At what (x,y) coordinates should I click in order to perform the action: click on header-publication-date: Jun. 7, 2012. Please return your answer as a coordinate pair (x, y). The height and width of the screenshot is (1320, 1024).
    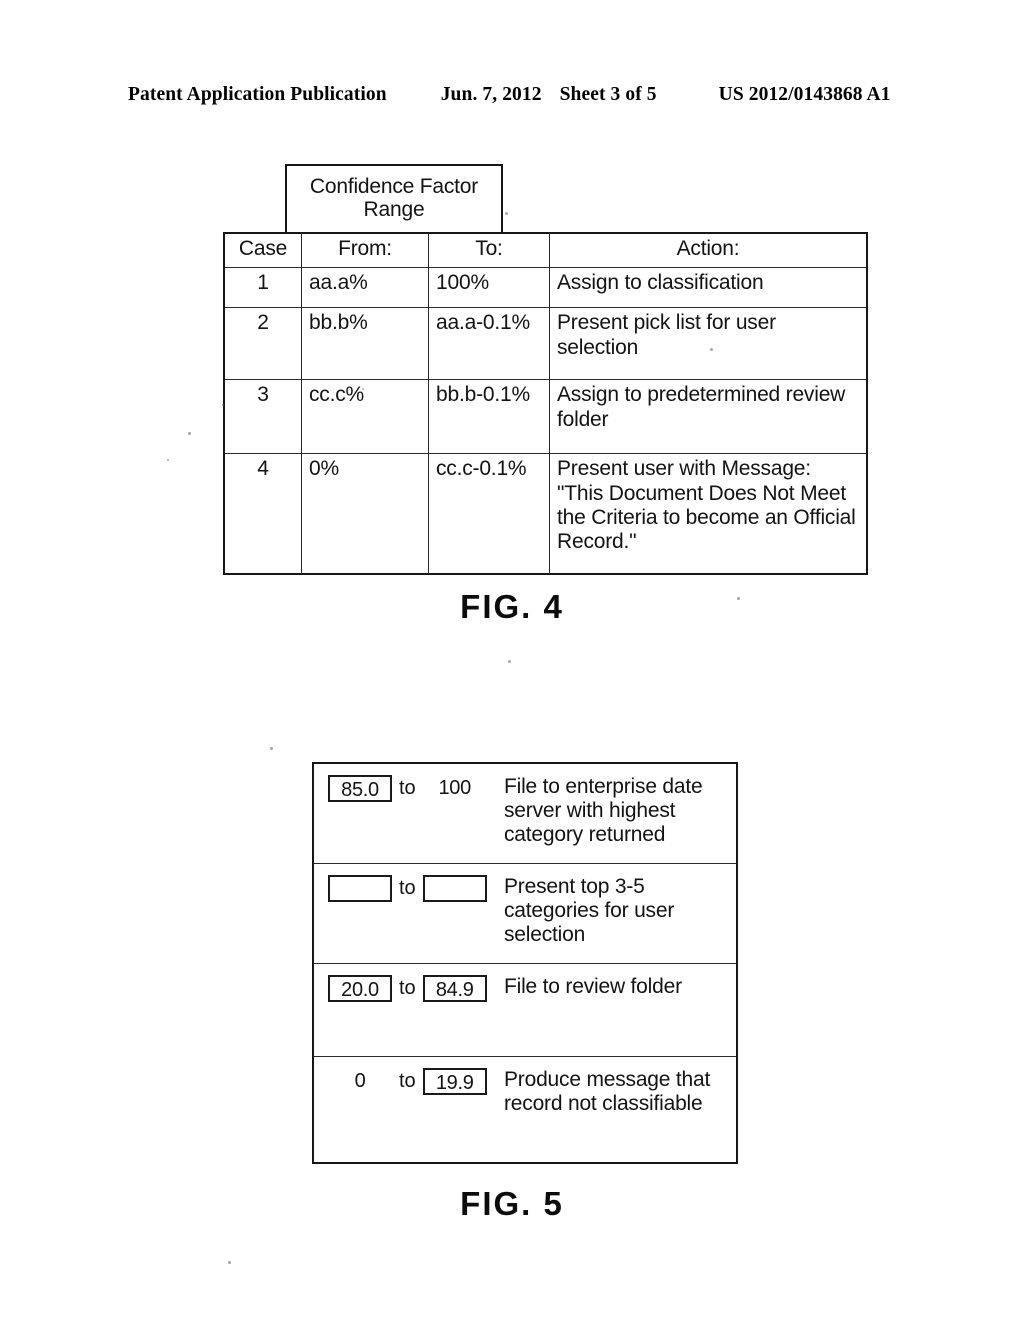
    Looking at the image, I should click on (491, 94).